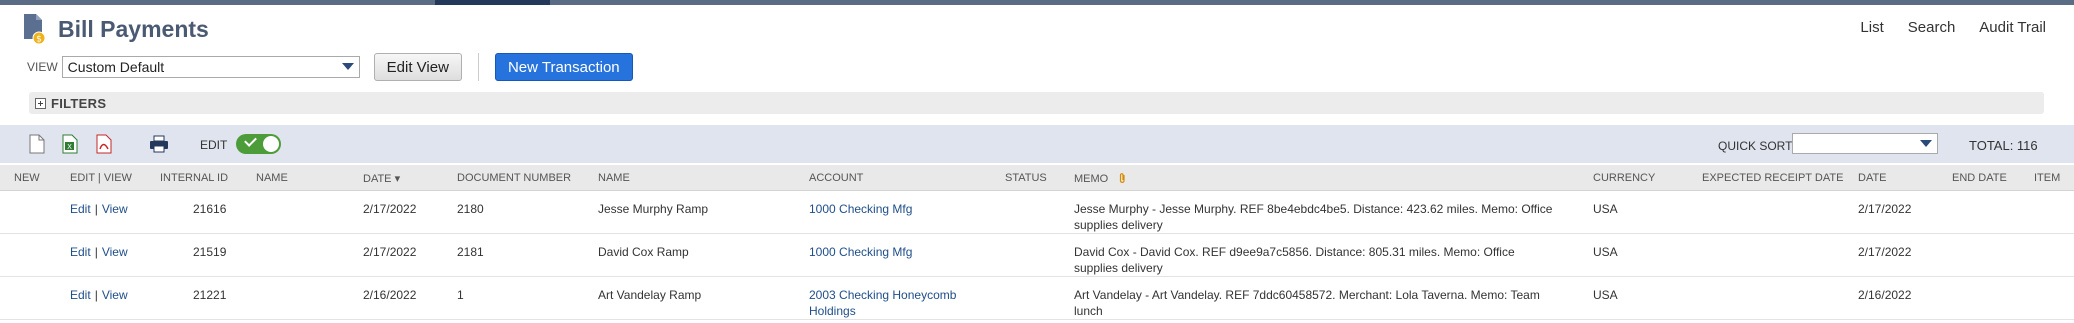  What do you see at coordinates (210, 67) in the screenshot?
I see `view-select: Custom Default` at bounding box center [210, 67].